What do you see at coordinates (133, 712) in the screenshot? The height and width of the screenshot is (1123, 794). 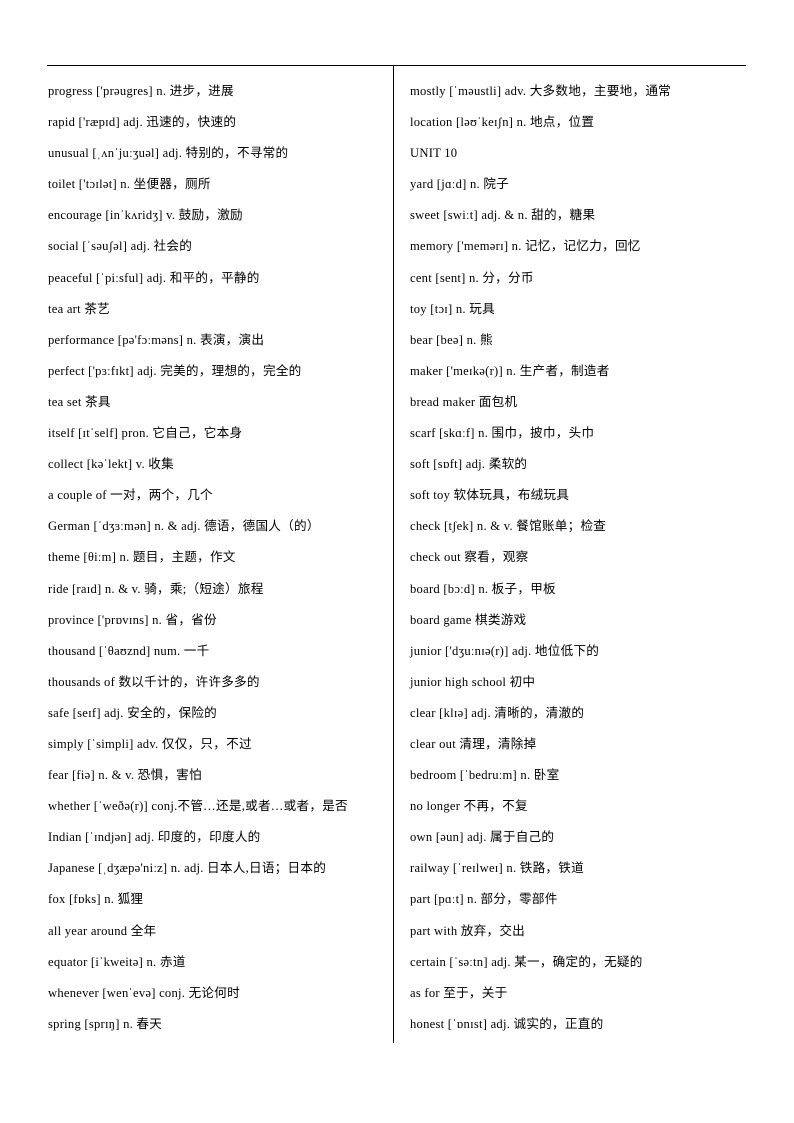 I see `vocab-entry: safe [seɪf] adj. 安全的，保险的` at bounding box center [133, 712].